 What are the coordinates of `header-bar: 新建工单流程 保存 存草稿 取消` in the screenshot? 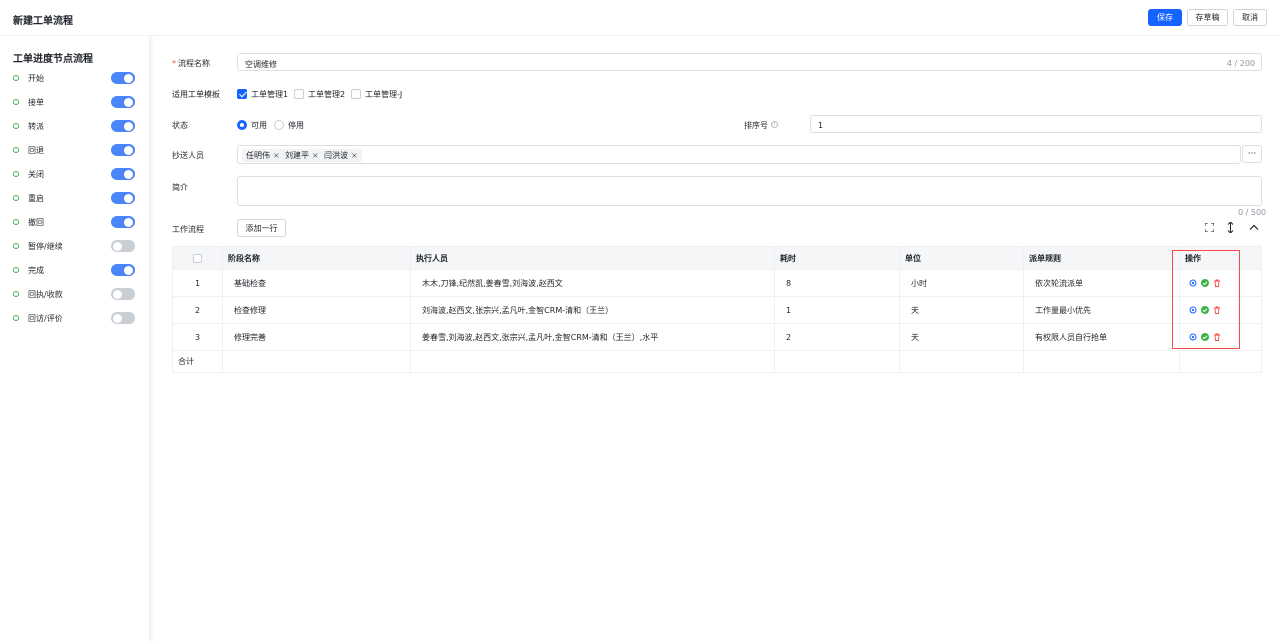 It's located at (640, 18).